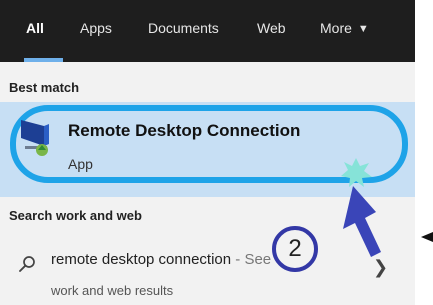 This screenshot has width=433, height=305. I want to click on web-result-query: remote desktop connection, so click(141, 259).